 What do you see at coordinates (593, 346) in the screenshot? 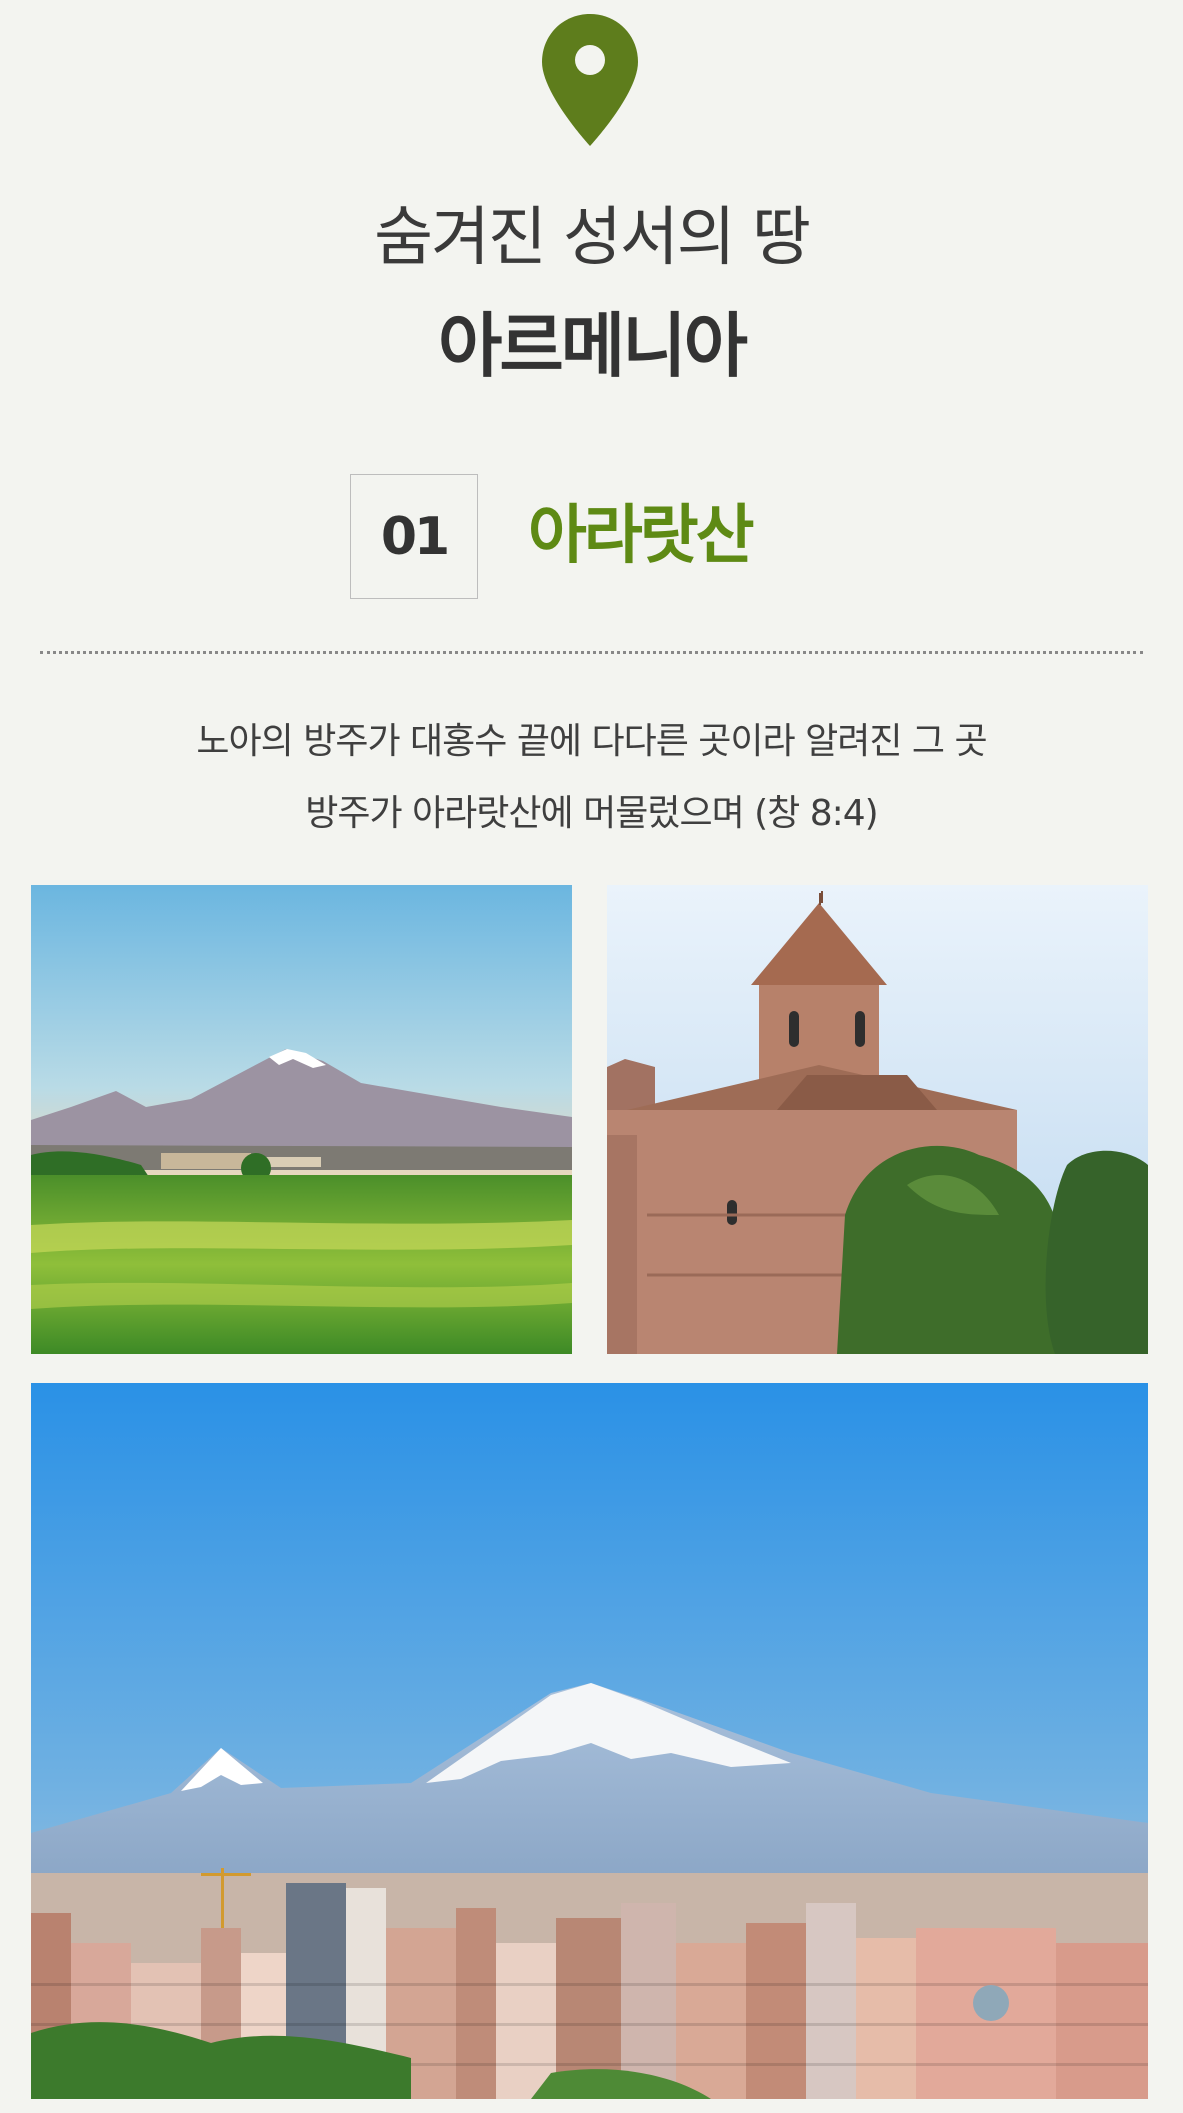
I see `page-title: 아르메니아` at bounding box center [593, 346].